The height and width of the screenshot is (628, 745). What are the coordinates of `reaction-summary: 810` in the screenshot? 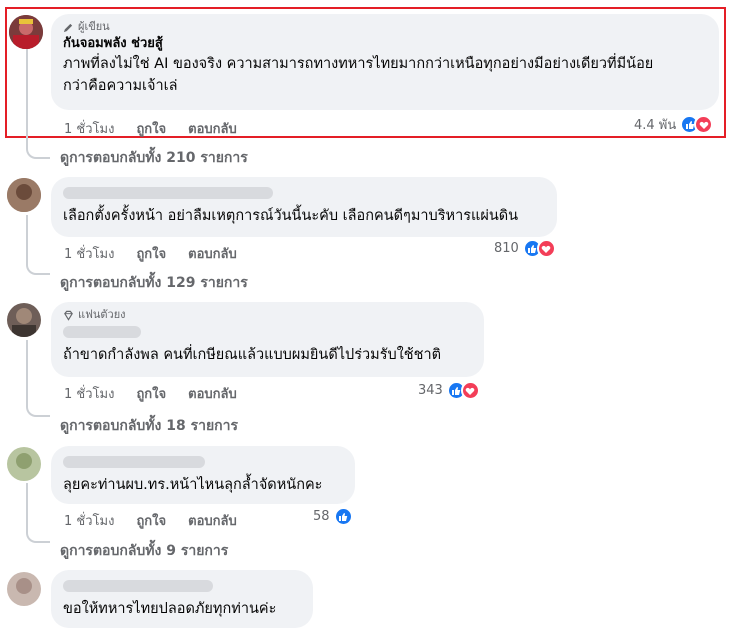 It's located at (525, 248).